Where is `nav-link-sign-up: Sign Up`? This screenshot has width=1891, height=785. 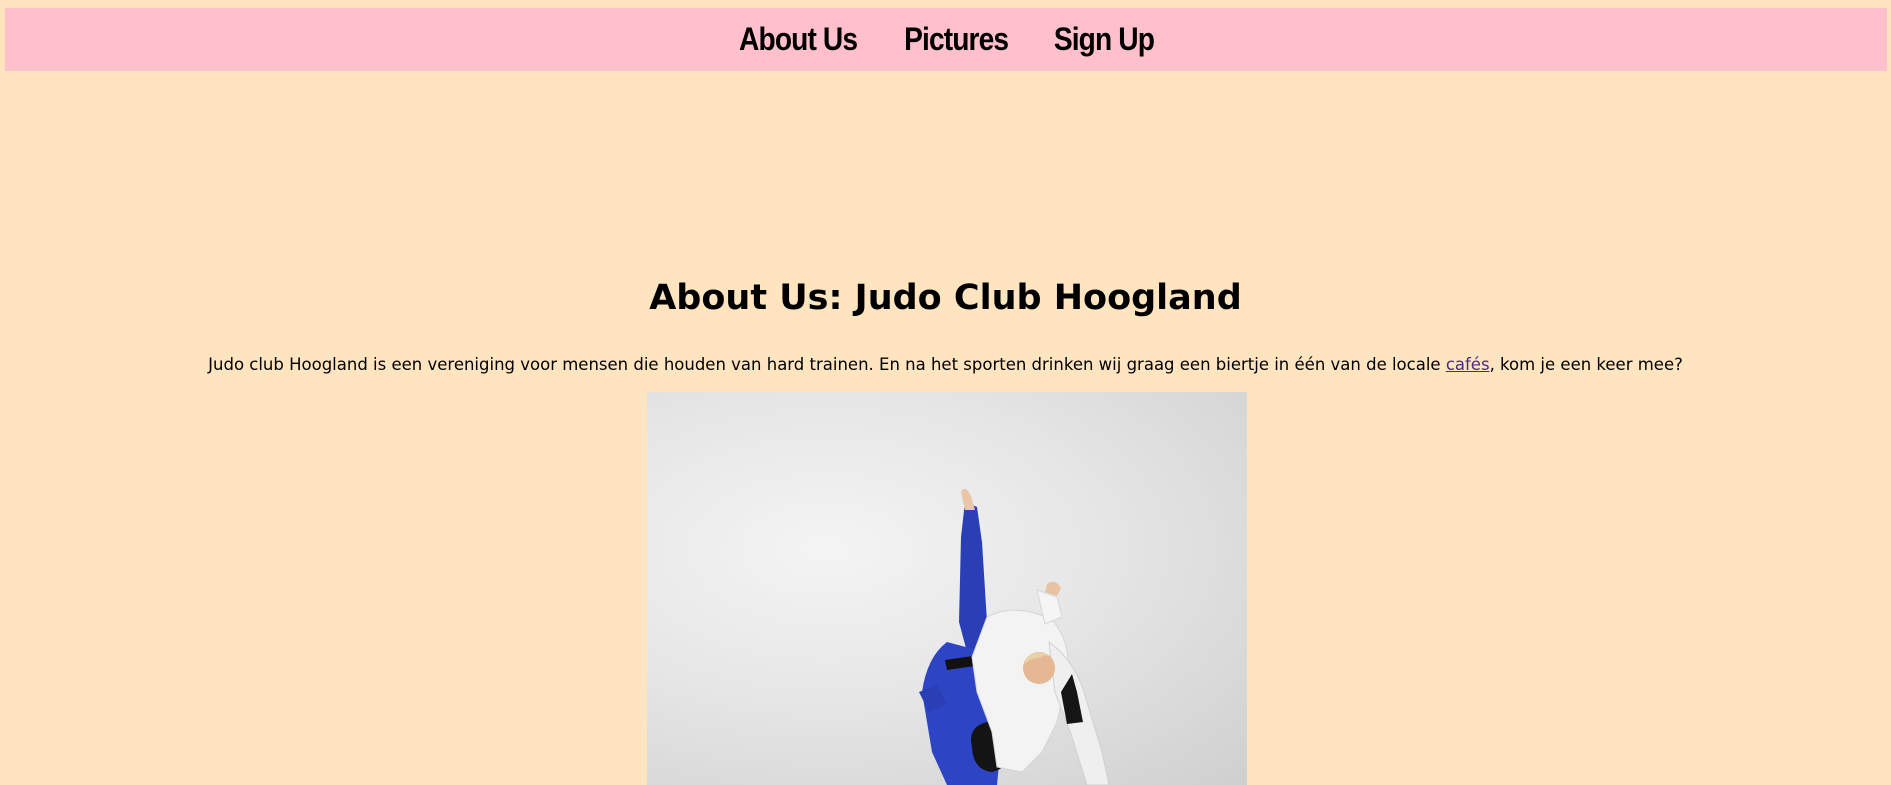 nav-link-sign-up: Sign Up is located at coordinates (1104, 39).